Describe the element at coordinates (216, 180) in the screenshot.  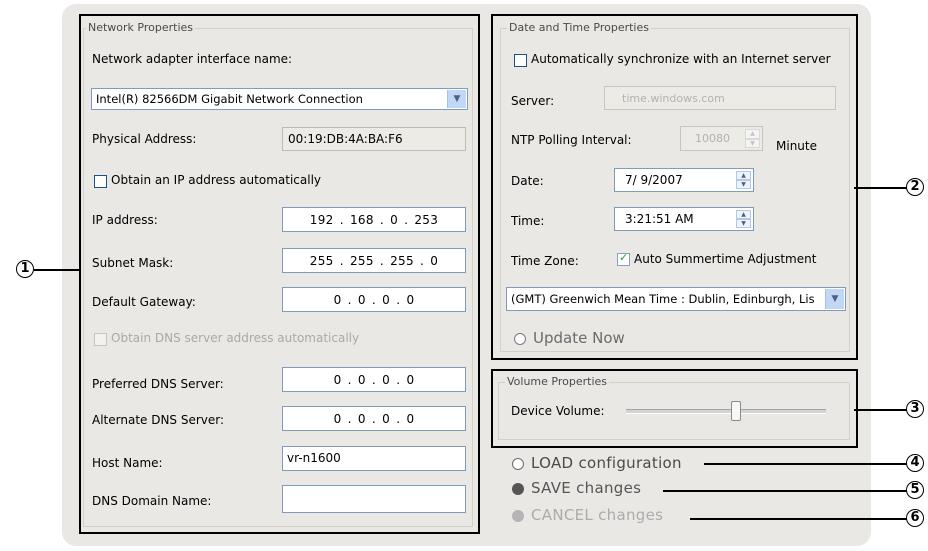
I see `obtain-ip-label: Obtain an IP address automatically` at that location.